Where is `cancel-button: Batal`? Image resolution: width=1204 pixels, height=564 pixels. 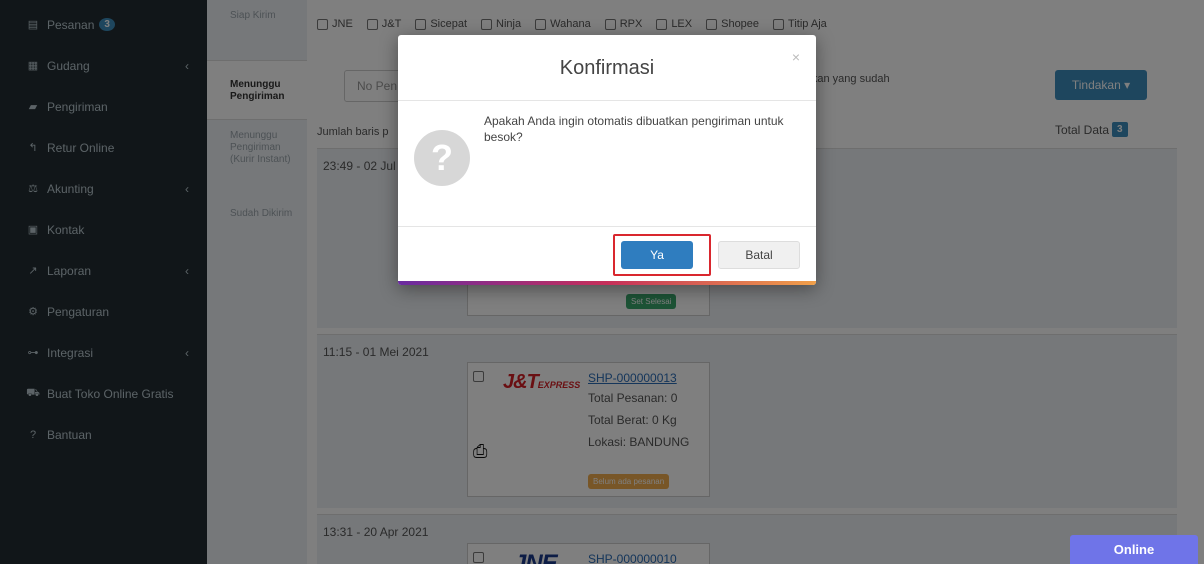
cancel-button: Batal is located at coordinates (759, 255).